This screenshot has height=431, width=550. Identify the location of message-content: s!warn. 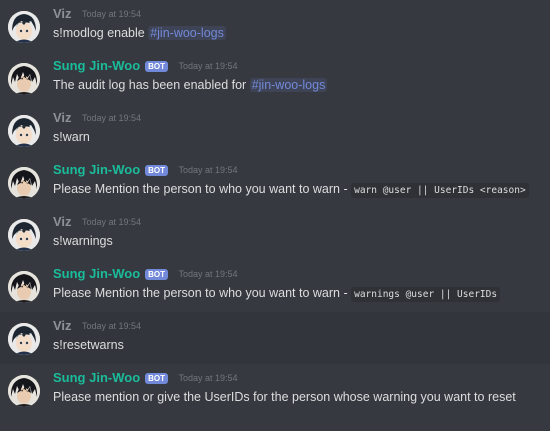
(71, 137).